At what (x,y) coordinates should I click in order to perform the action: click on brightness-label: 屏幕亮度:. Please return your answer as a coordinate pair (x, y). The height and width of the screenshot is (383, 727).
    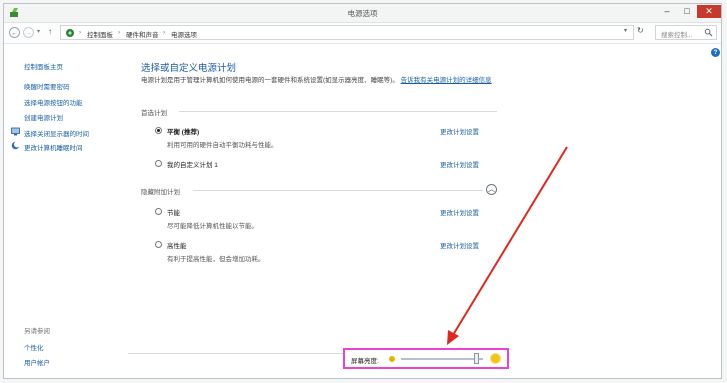
    Looking at the image, I should click on (365, 361).